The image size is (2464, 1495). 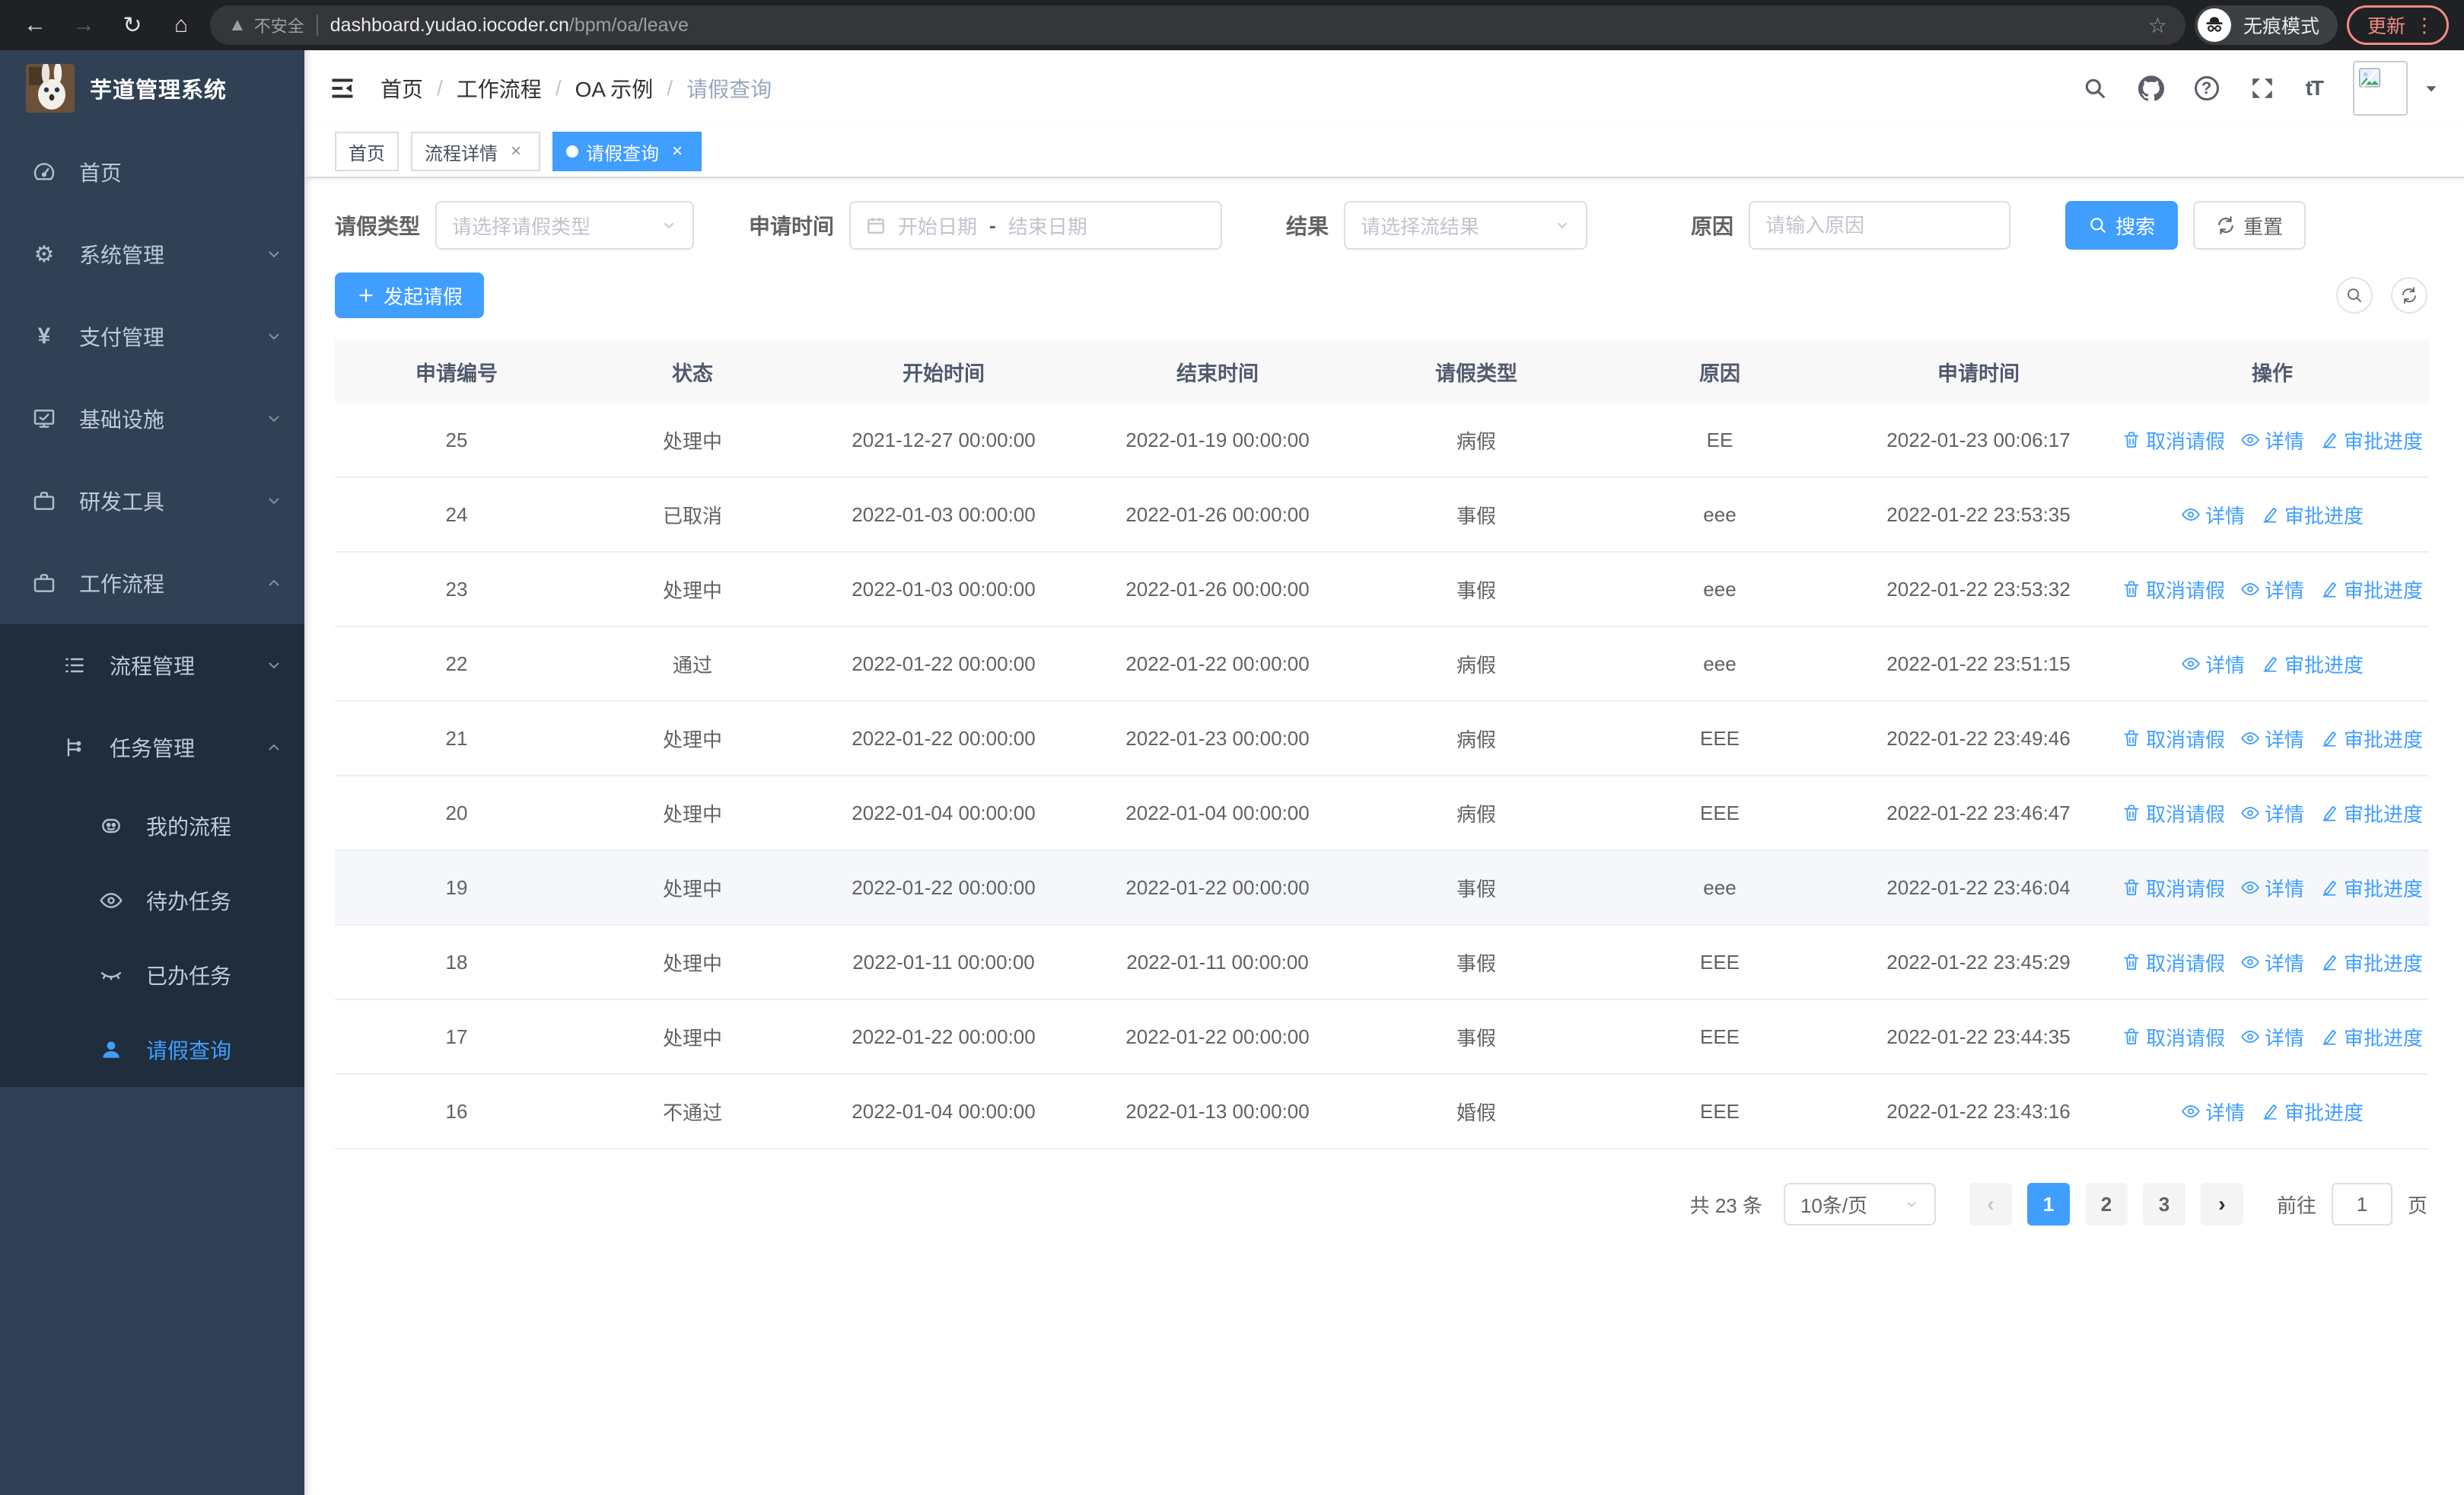 What do you see at coordinates (152, 665) in the screenshot?
I see `sidebar-item-process-management: 流程管理` at bounding box center [152, 665].